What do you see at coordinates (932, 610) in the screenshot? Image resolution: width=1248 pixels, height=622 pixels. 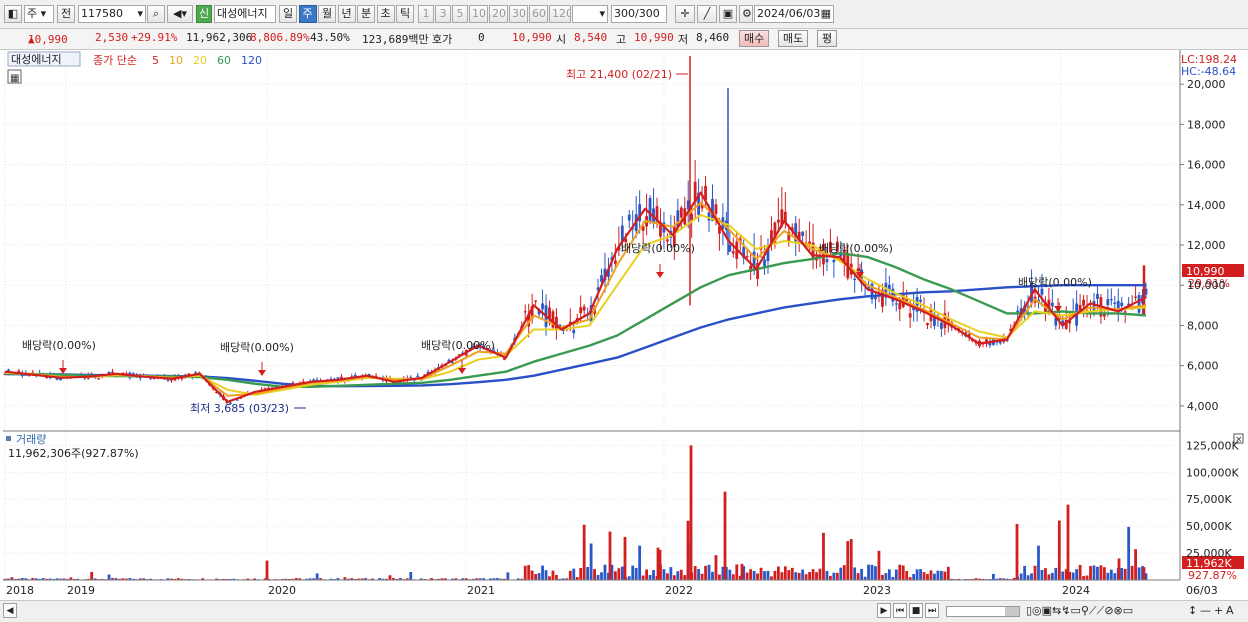 I see `last-page-button: ⏭` at bounding box center [932, 610].